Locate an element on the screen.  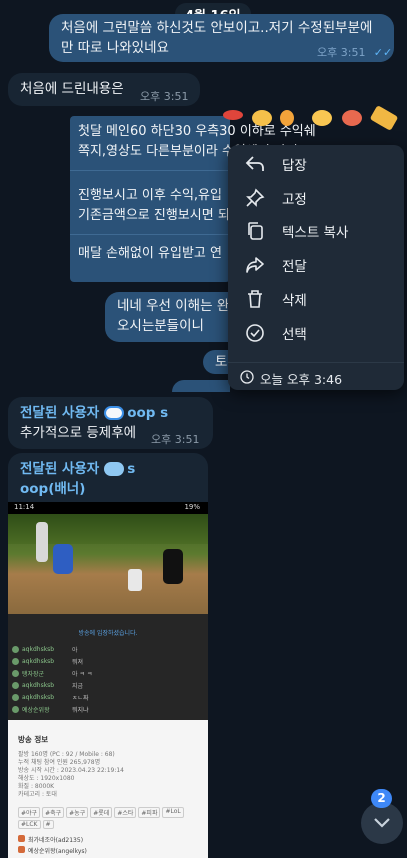
viewer-row: 최가네조아(ad2135) is located at coordinates (108, 840).